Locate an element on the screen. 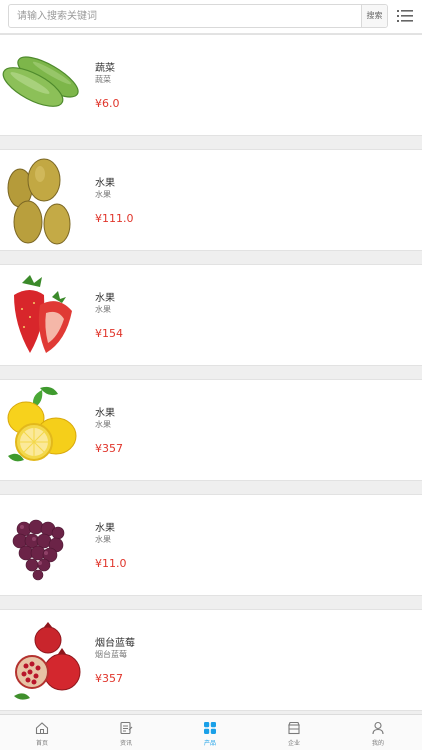 Image resolution: width=422 pixels, height=750 pixels. product-title: 蔬菜 is located at coordinates (105, 68).